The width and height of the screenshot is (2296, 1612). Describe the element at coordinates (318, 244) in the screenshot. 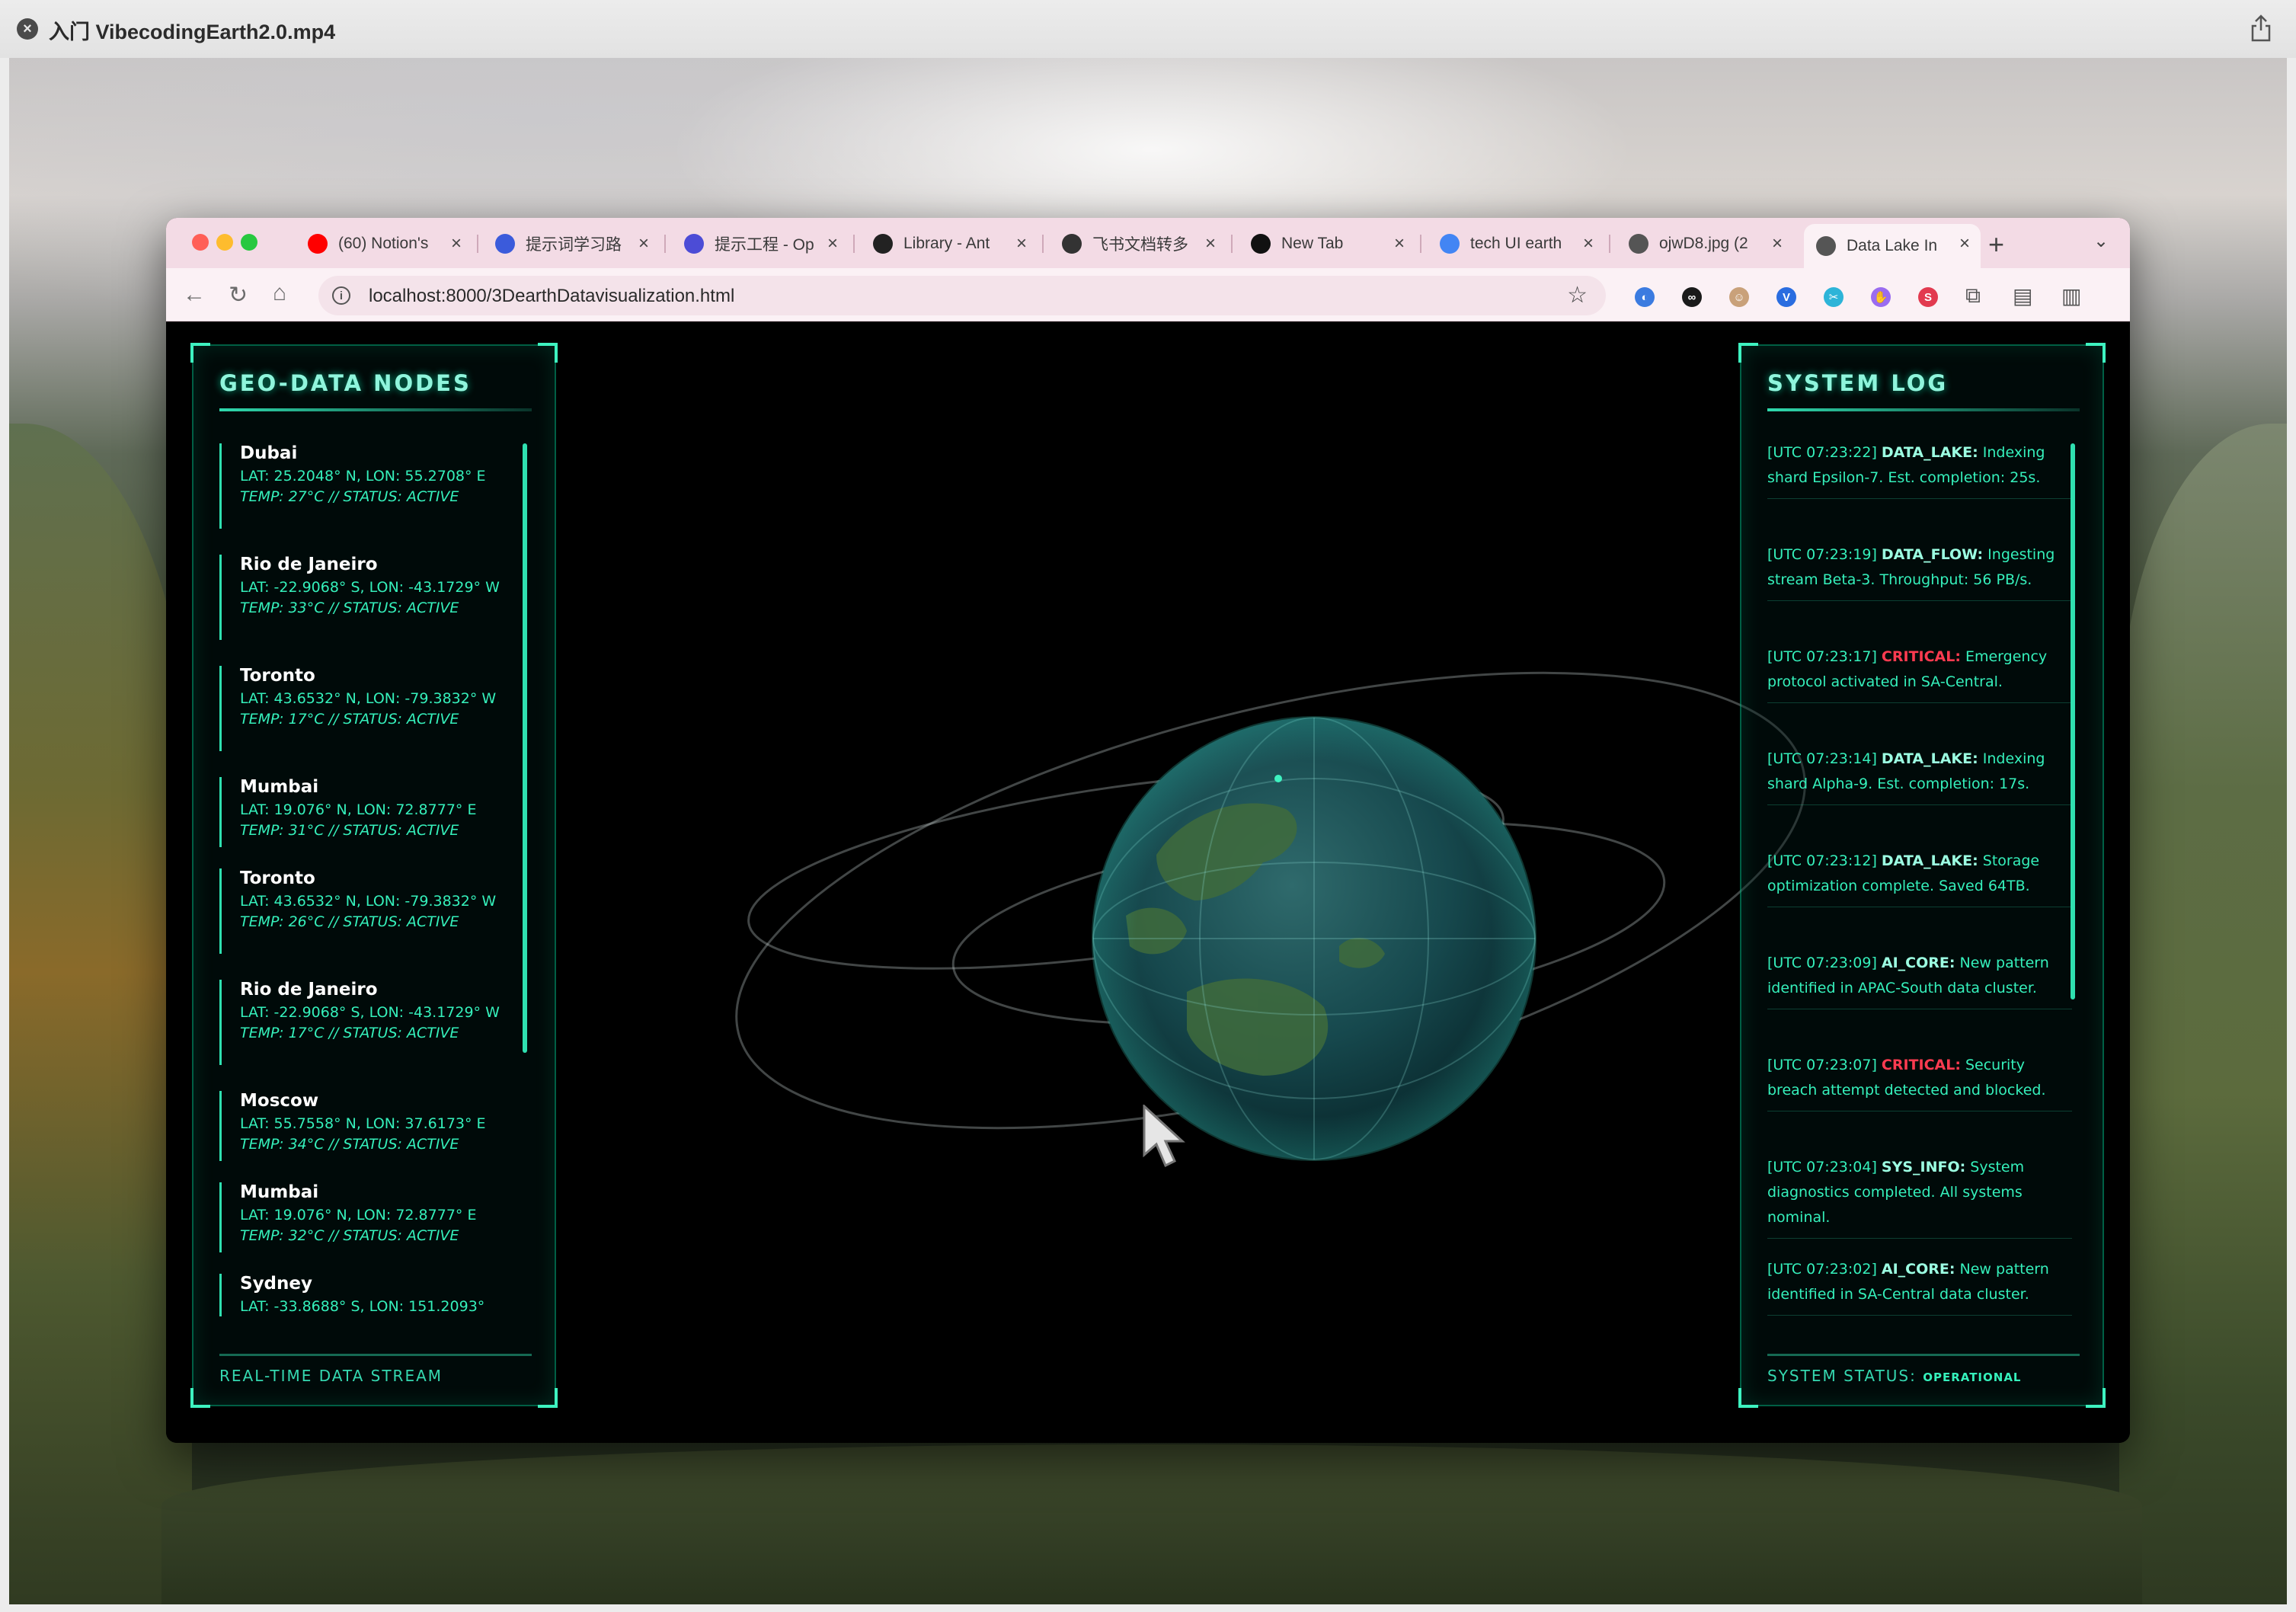

I see `youtube-icon` at that location.